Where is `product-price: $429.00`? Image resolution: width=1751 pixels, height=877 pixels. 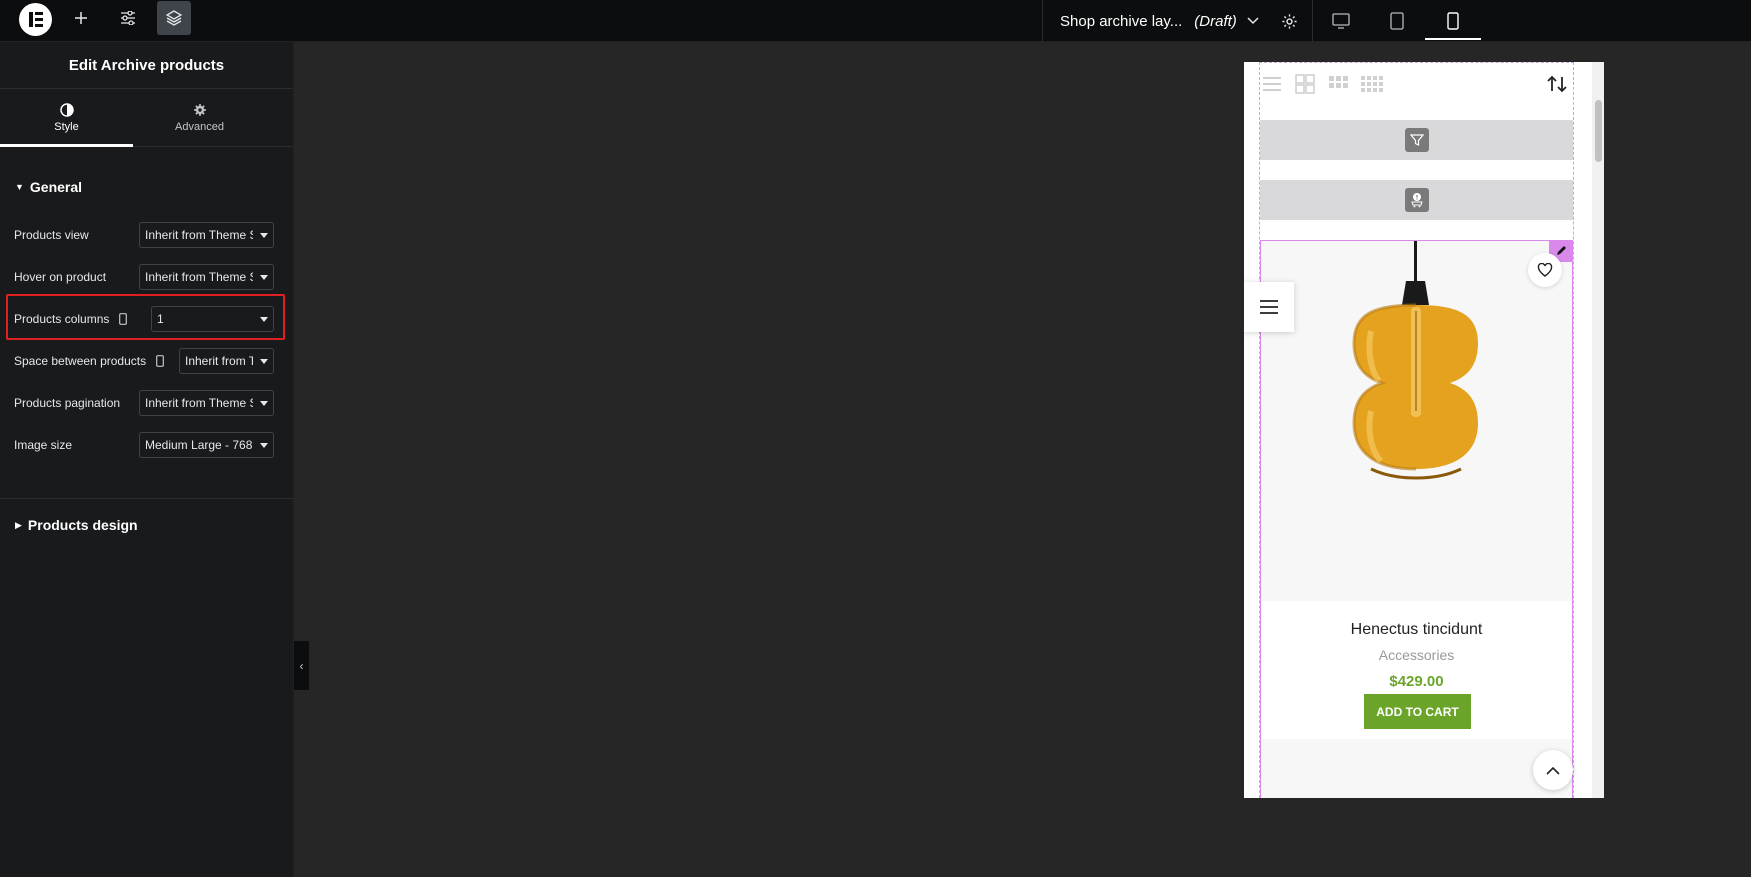
product-price: $429.00 is located at coordinates (1416, 681).